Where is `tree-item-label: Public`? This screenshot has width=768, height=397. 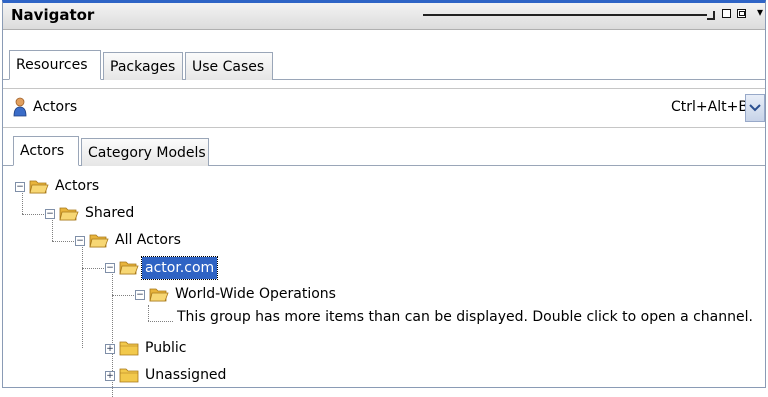 tree-item-label: Public is located at coordinates (166, 348).